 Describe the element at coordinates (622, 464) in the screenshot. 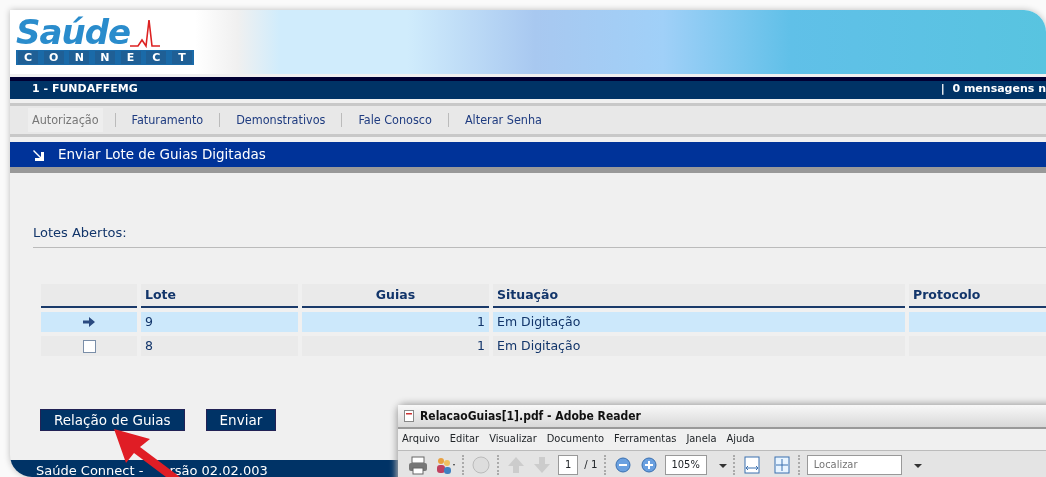

I see `zoom-out-icon` at that location.